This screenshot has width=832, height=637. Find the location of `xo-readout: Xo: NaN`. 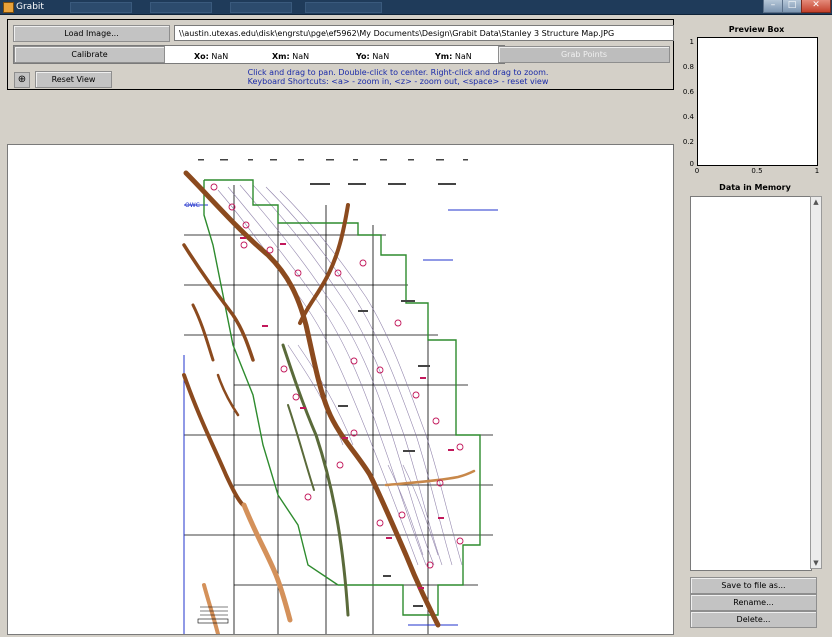

xo-readout: Xo: NaN is located at coordinates (211, 56).